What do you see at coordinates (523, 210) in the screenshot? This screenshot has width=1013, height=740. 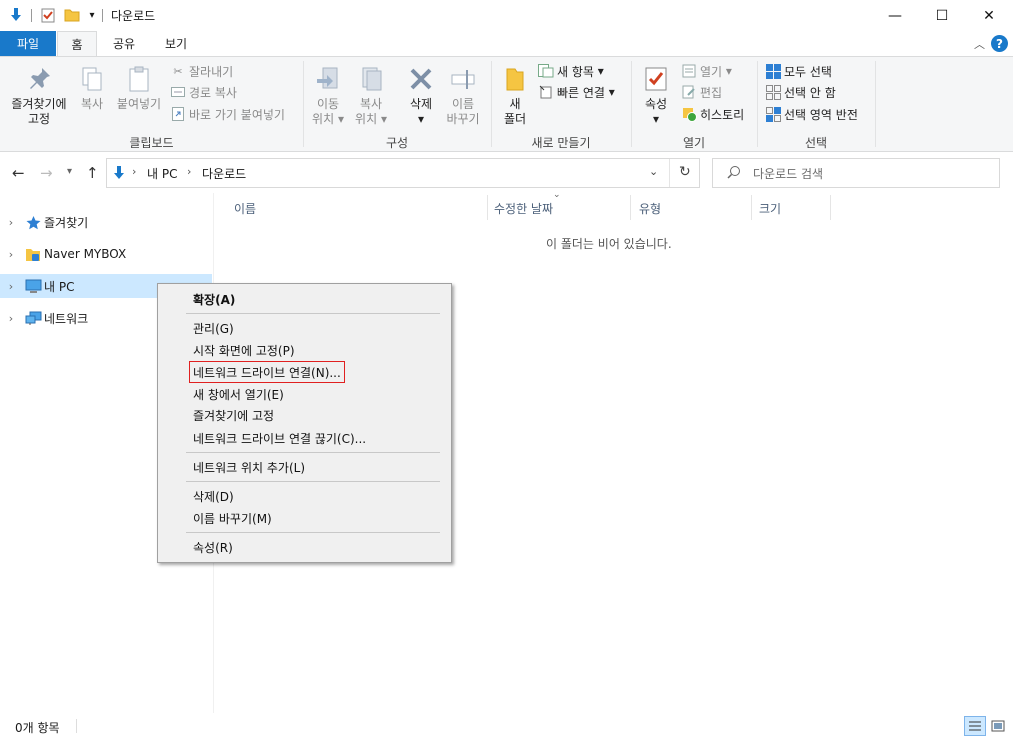 I see `column-header-date-modified: 수정한 날짜` at bounding box center [523, 210].